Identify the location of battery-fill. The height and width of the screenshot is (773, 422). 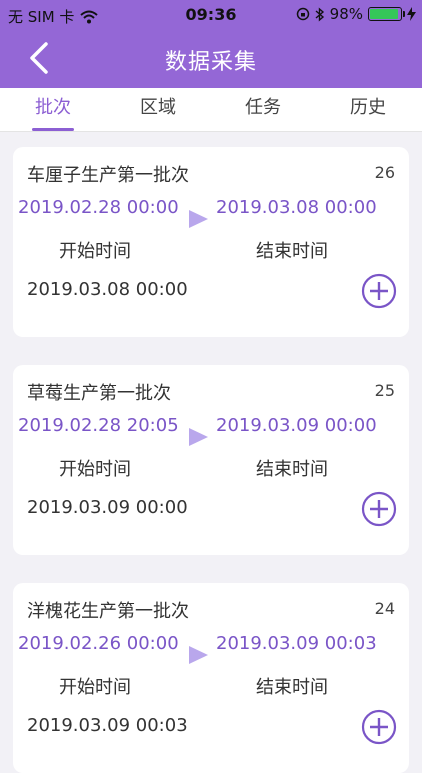
(384, 14).